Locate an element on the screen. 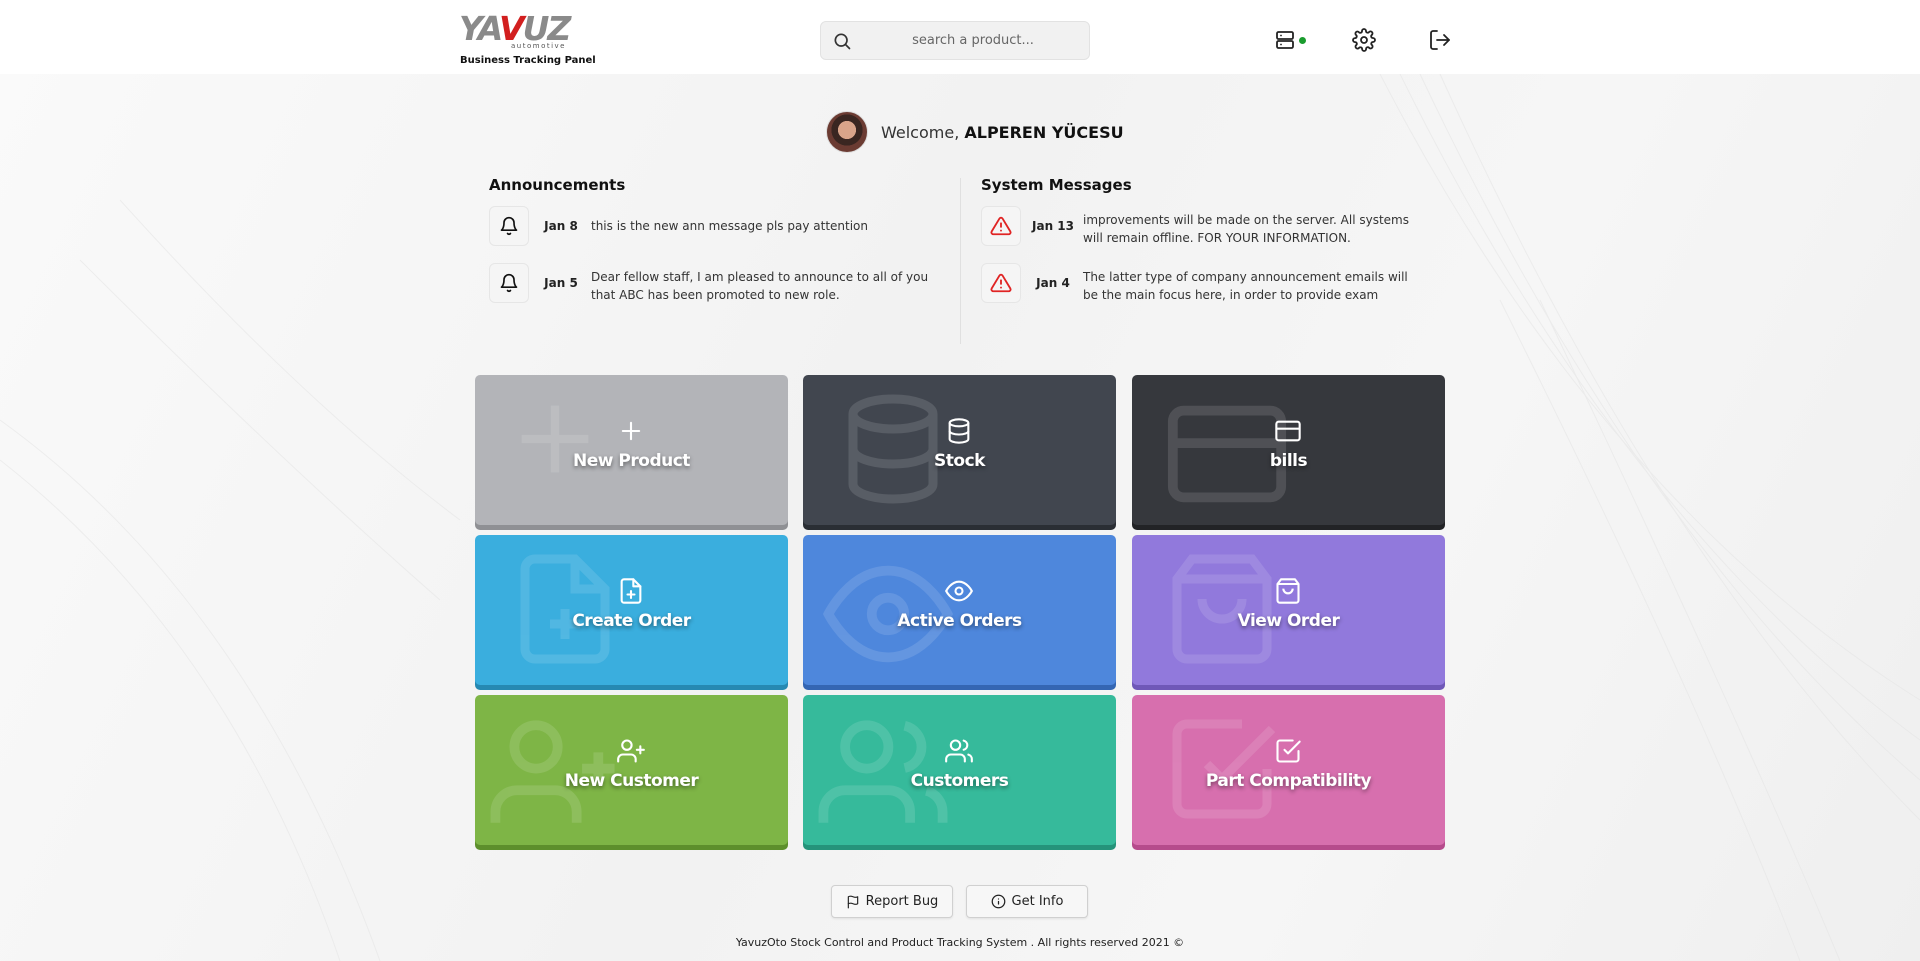  product-search is located at coordinates (955, 40).